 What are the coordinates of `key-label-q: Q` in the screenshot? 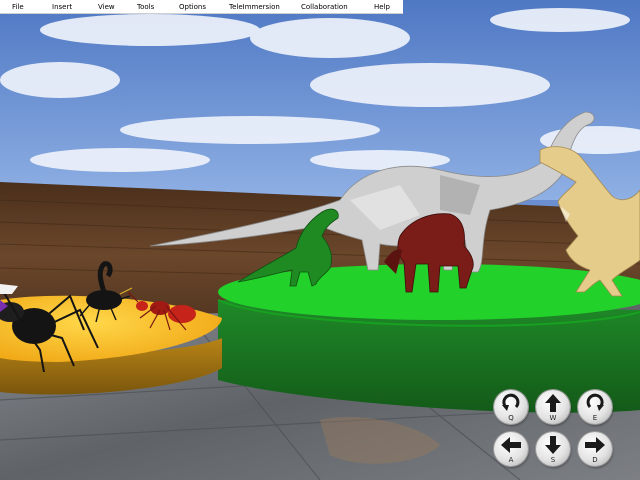 It's located at (511, 418).